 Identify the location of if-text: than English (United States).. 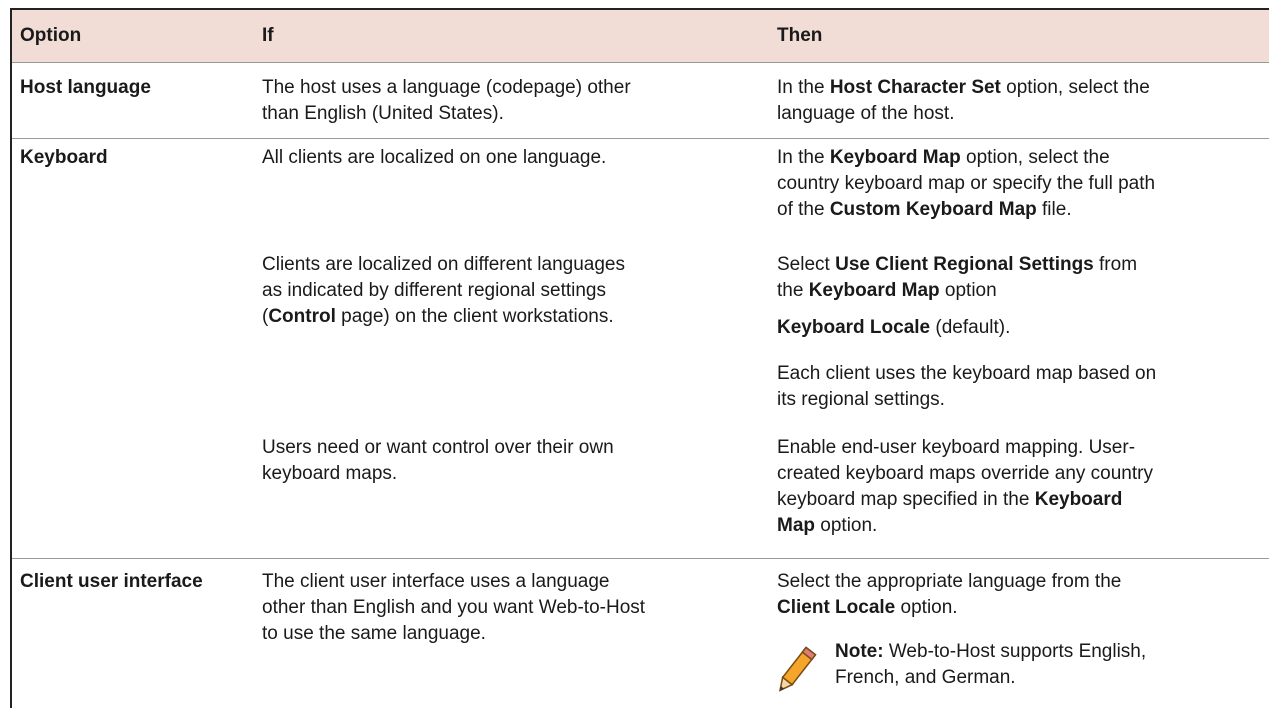
(383, 113).